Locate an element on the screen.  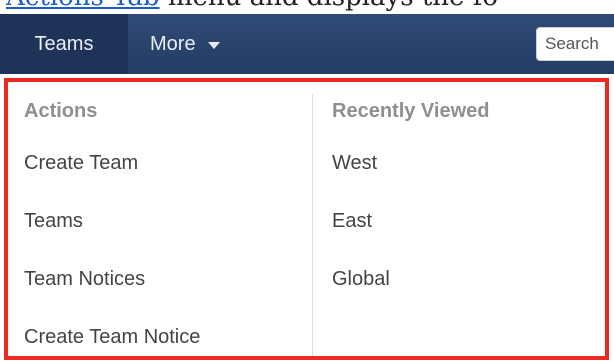
doc-trailing-text: menu and displays the fo is located at coordinates (333, 6).